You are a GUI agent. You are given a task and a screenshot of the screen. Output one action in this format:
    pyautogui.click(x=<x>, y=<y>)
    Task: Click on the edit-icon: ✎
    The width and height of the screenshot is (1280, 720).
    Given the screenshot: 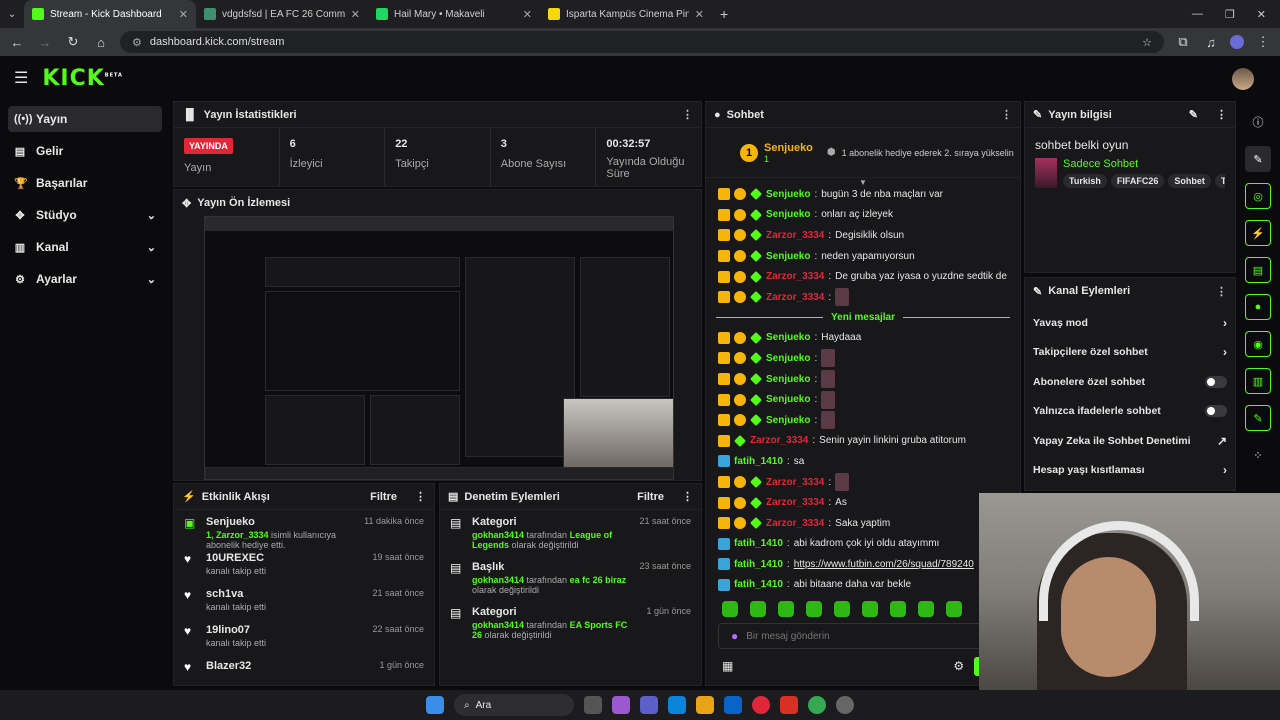 What is the action you would take?
    pyautogui.click(x=1258, y=159)
    